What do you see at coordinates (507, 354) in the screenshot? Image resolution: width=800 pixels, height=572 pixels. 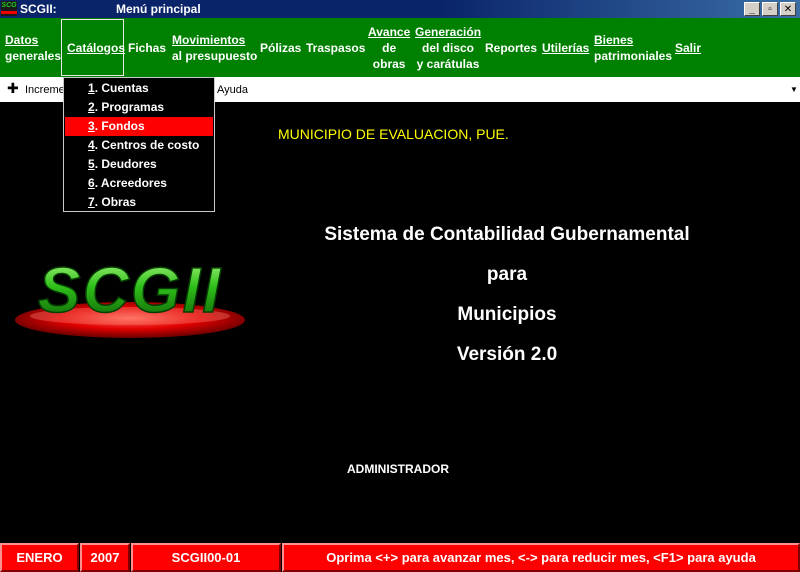 I see `system-version: Versión 2.0` at bounding box center [507, 354].